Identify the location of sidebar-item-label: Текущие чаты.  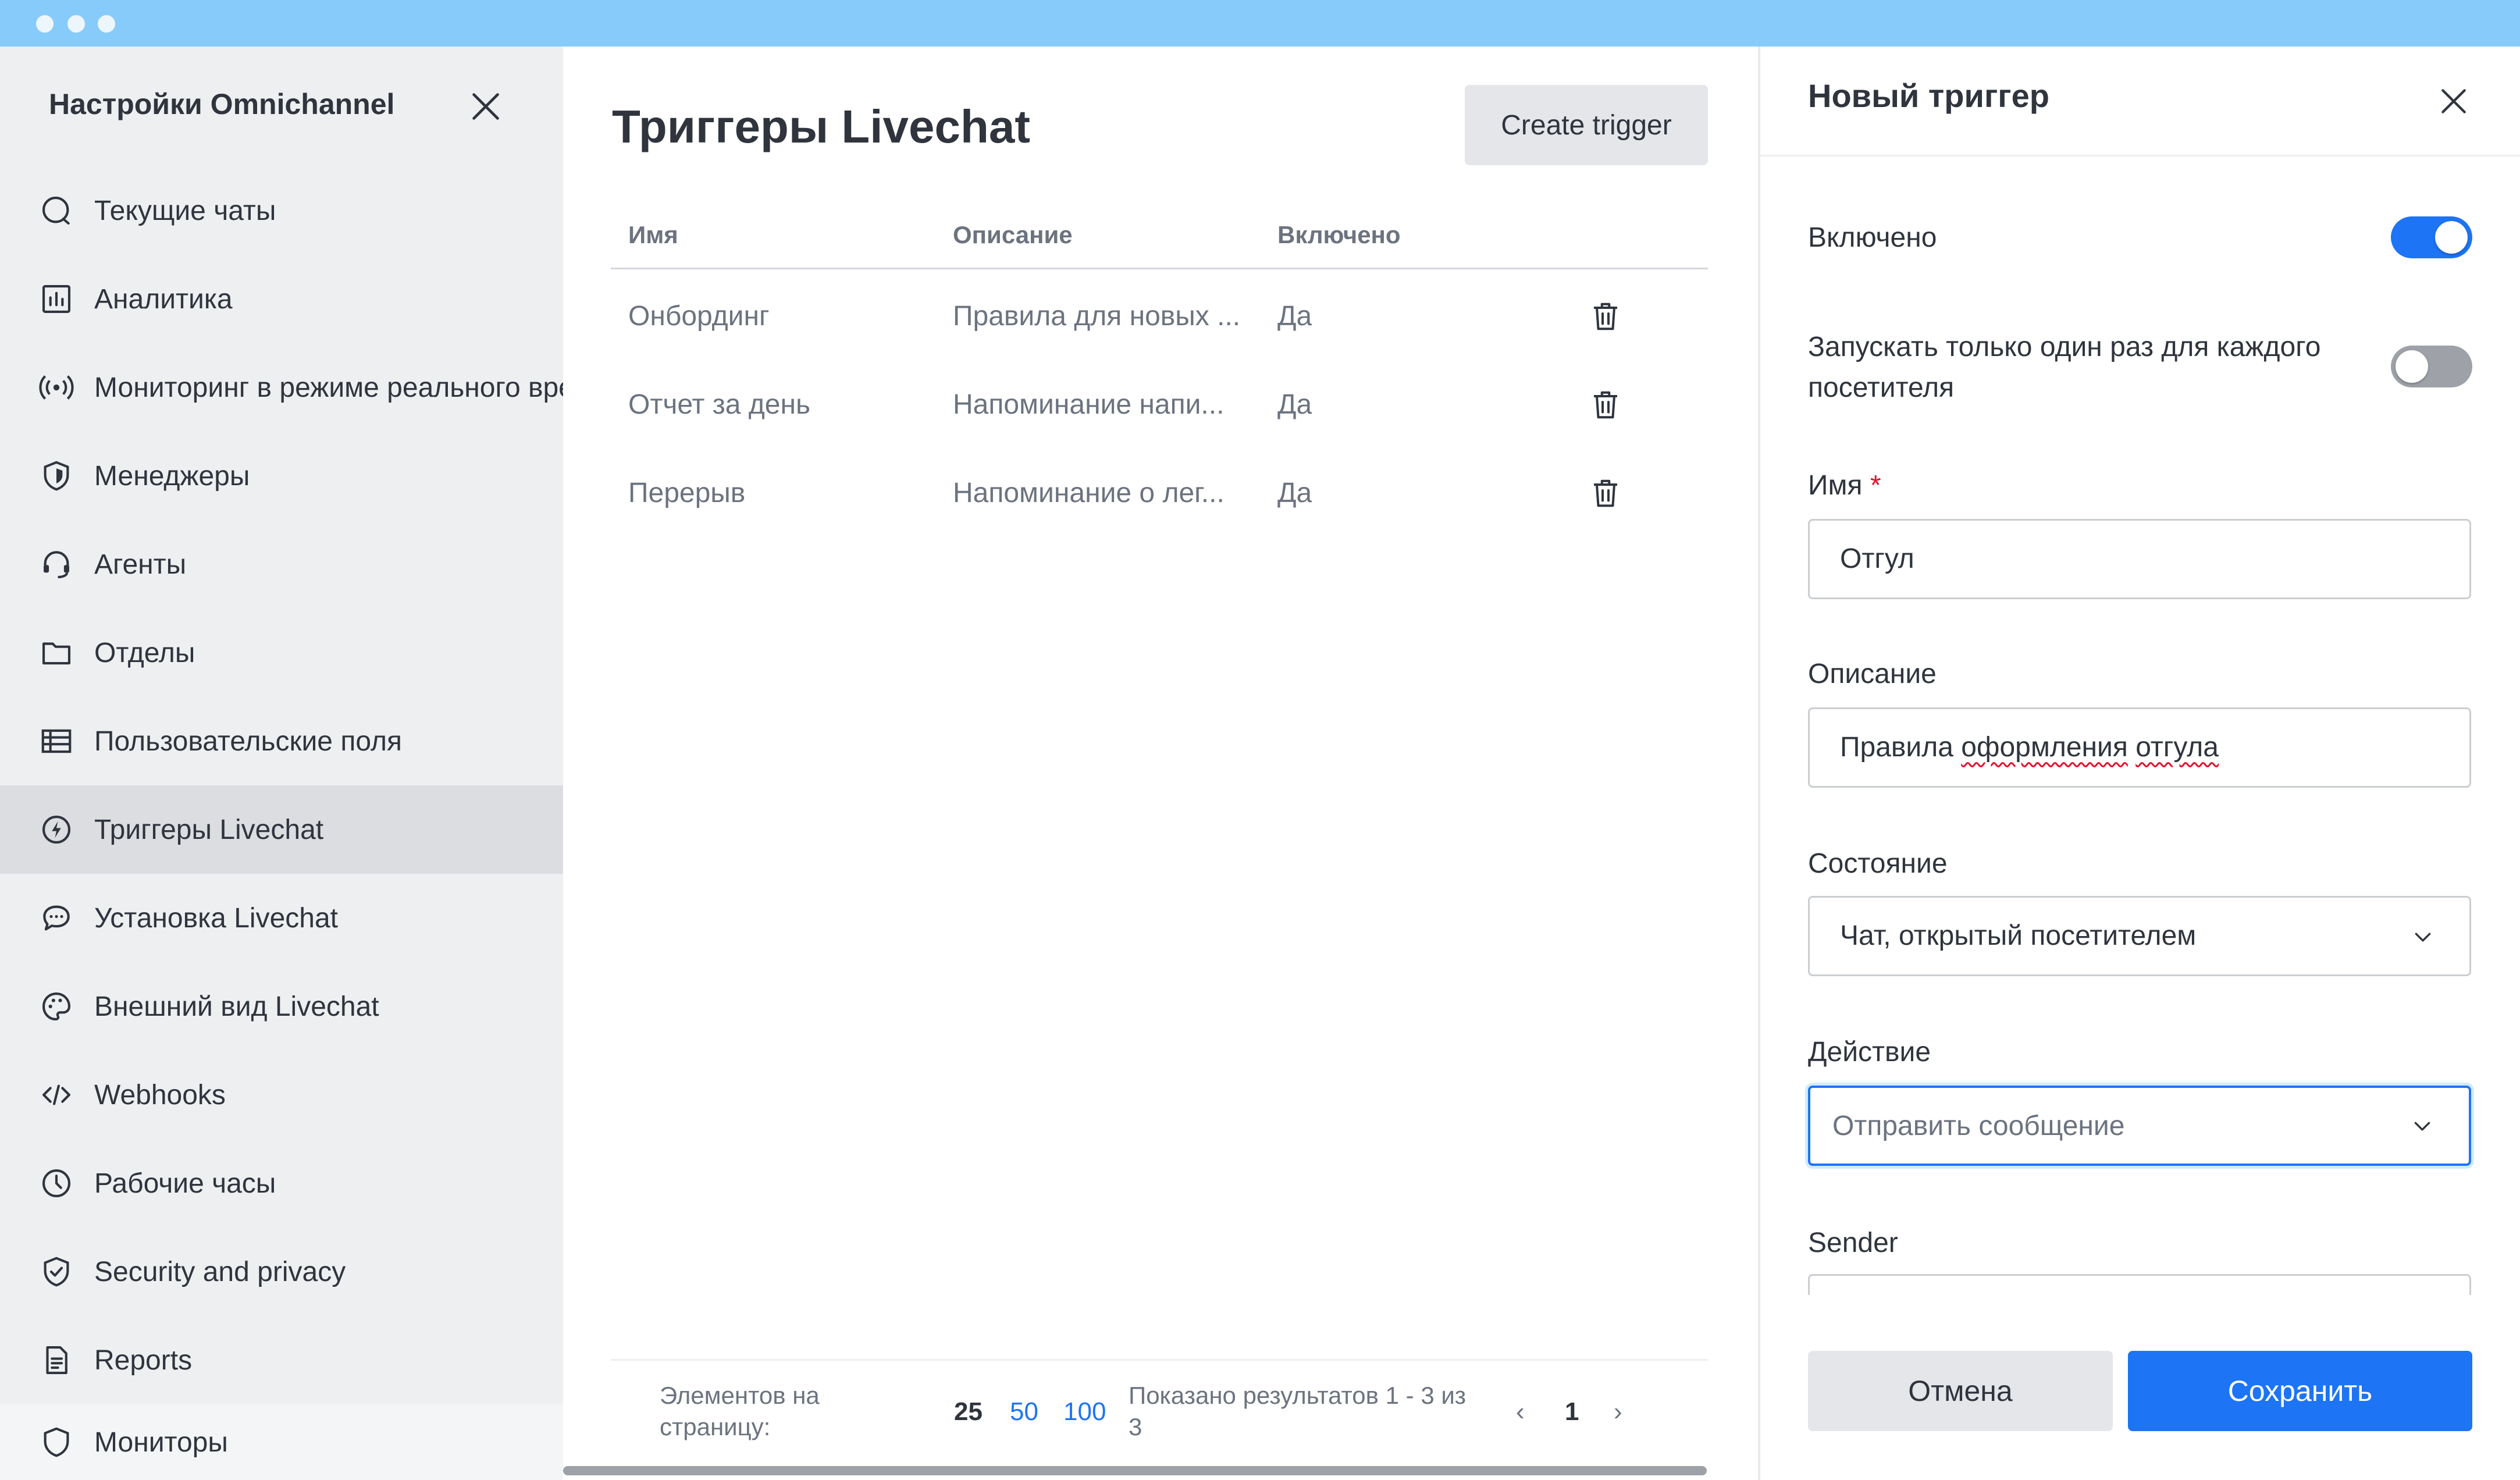
(185, 210).